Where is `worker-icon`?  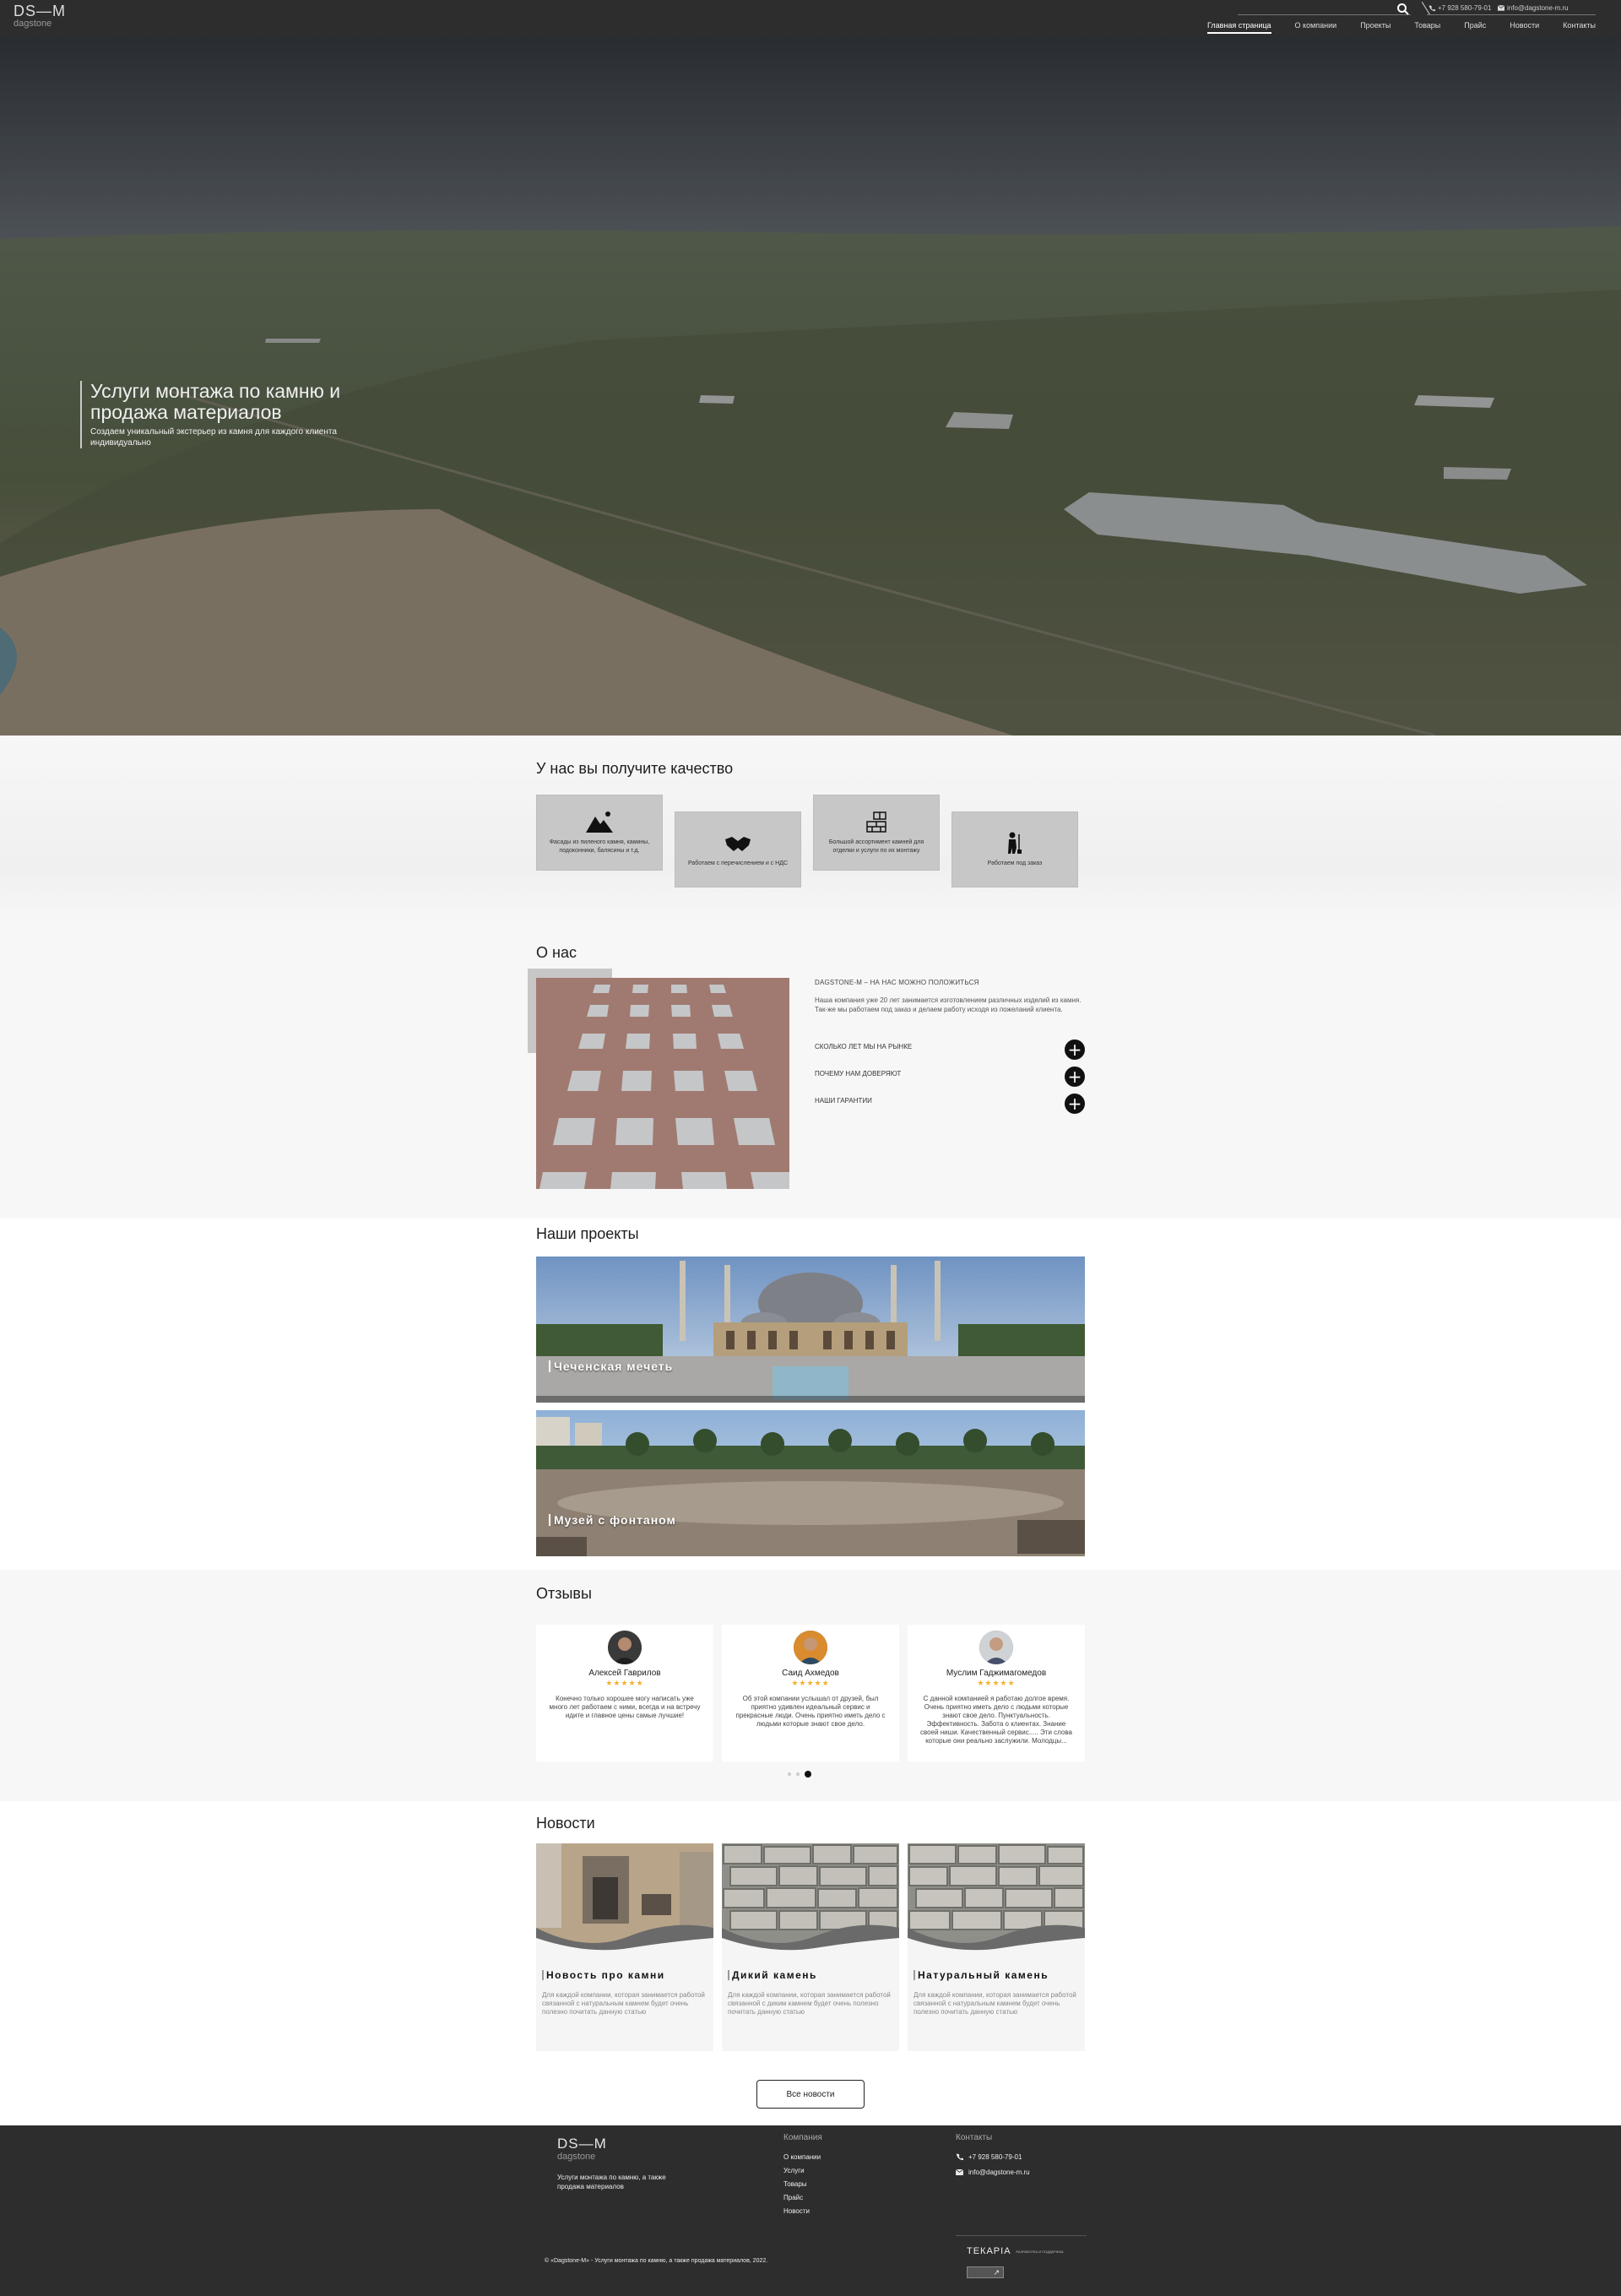 worker-icon is located at coordinates (1015, 843).